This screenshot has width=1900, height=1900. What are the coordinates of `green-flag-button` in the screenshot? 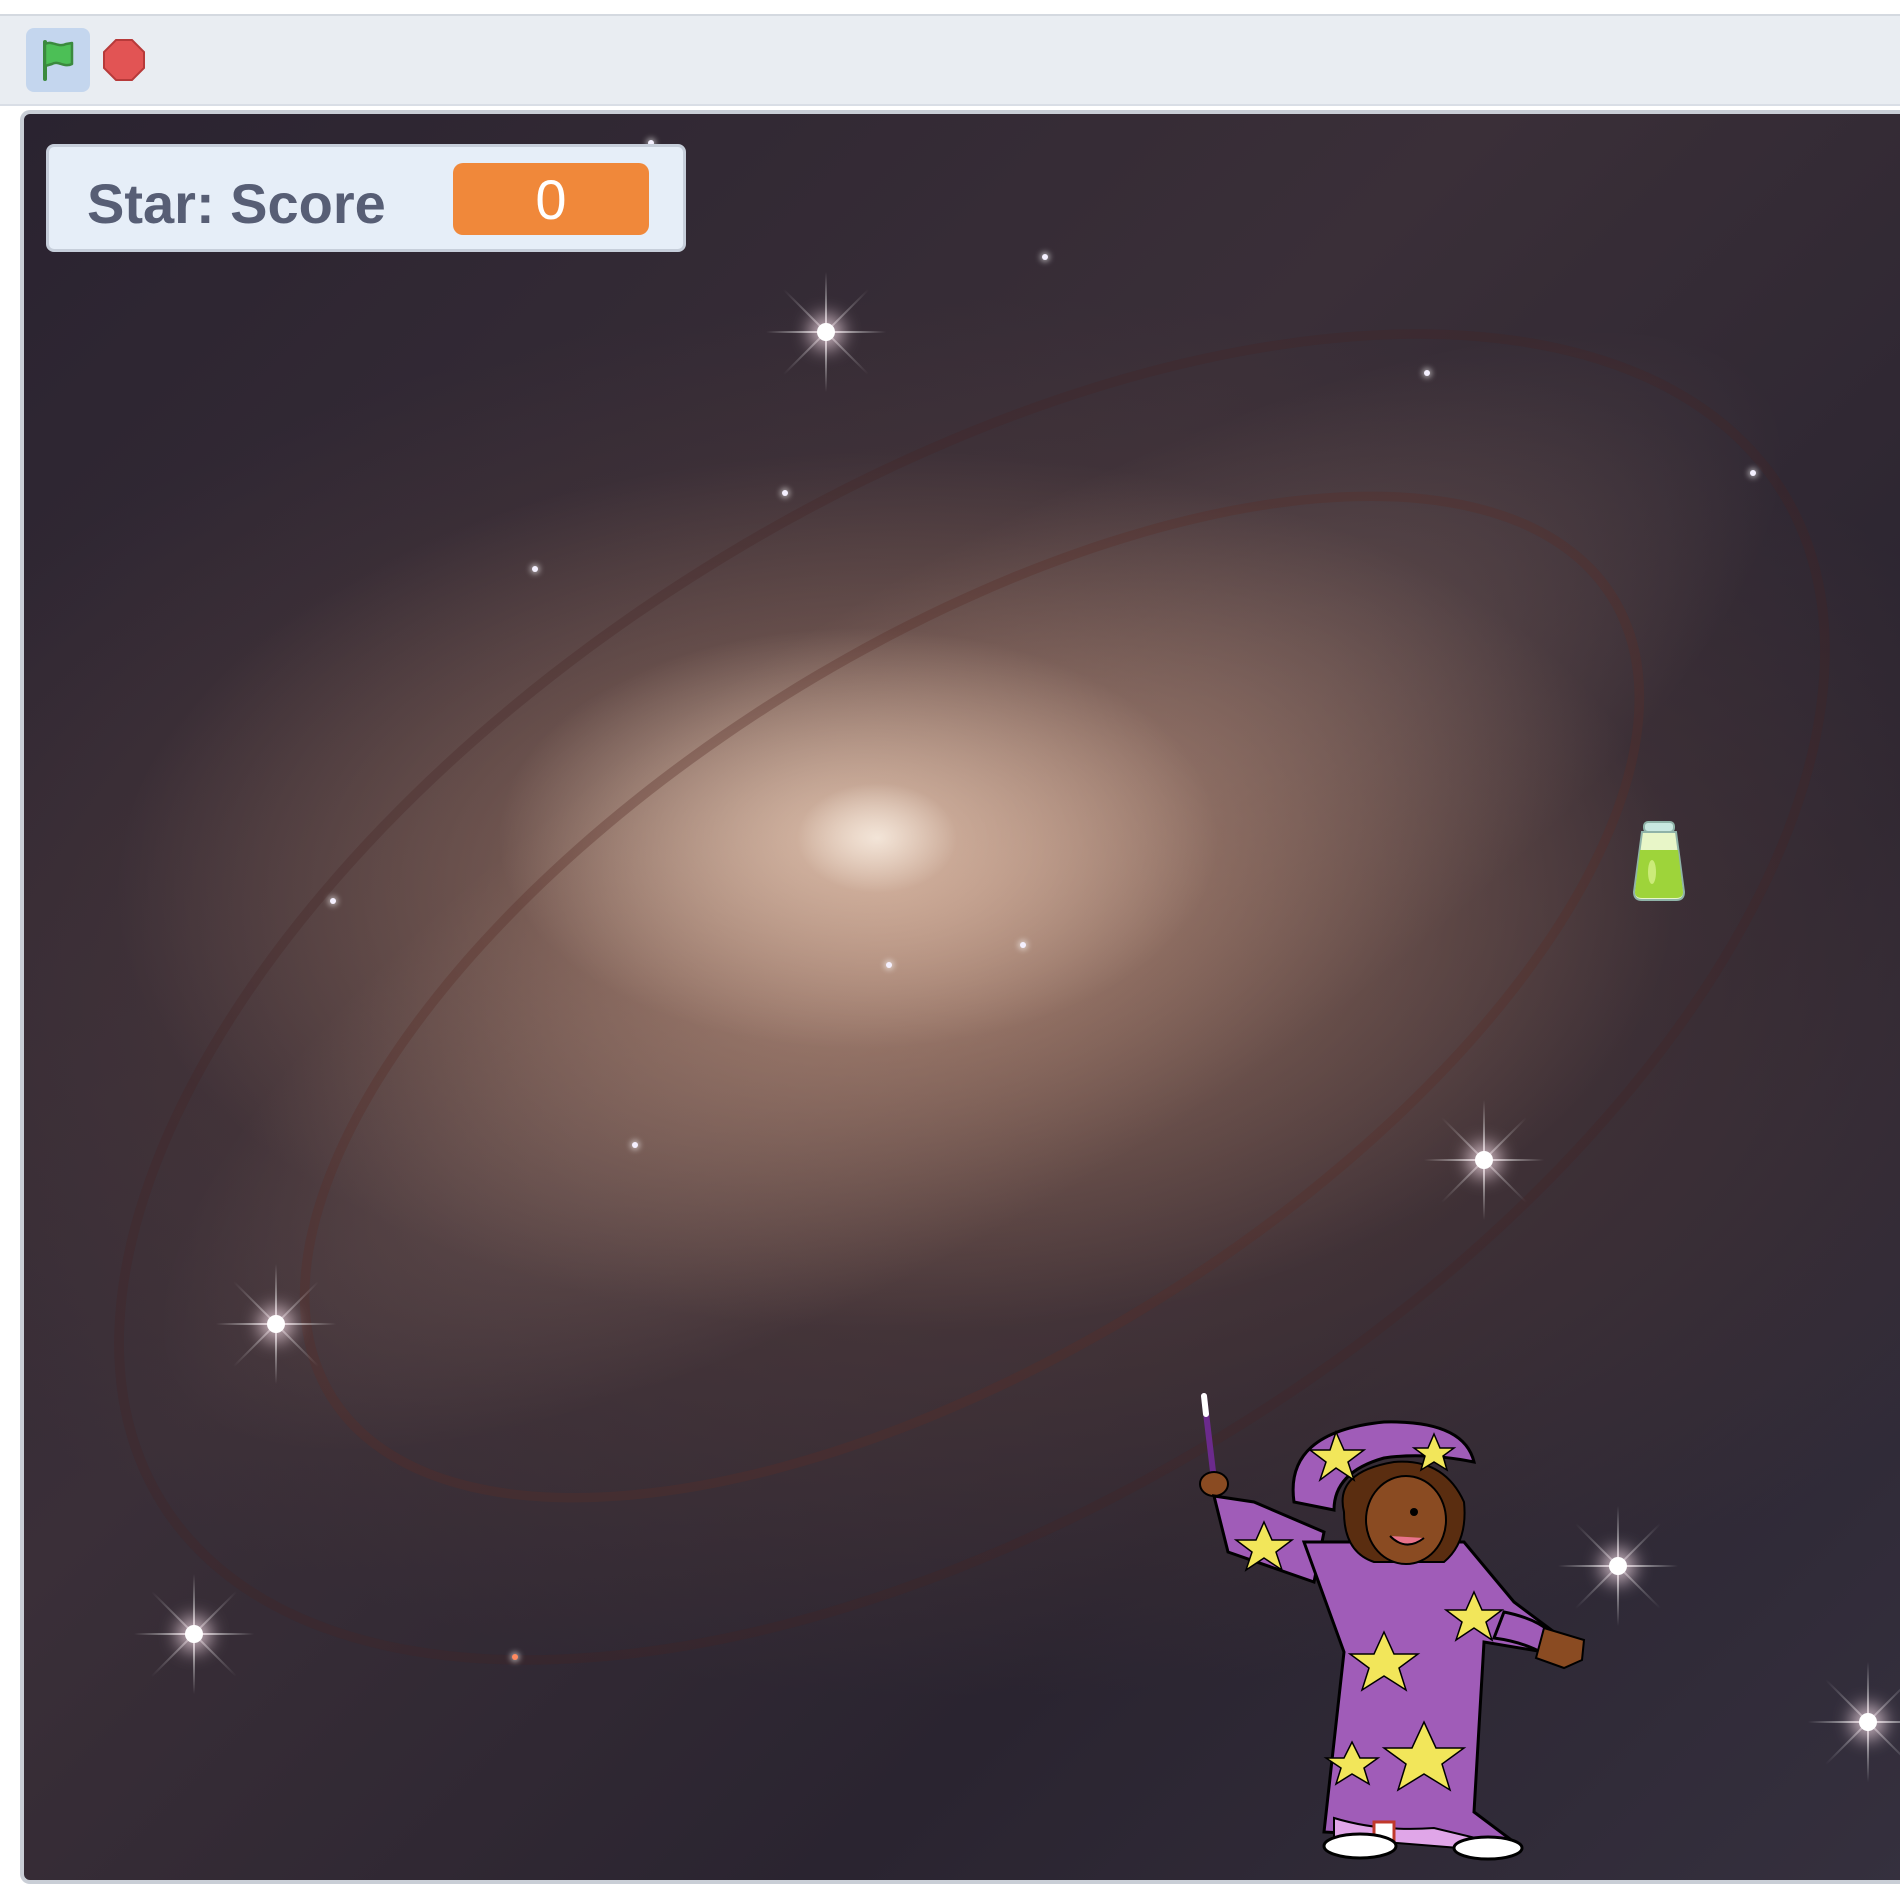 It's located at (58, 60).